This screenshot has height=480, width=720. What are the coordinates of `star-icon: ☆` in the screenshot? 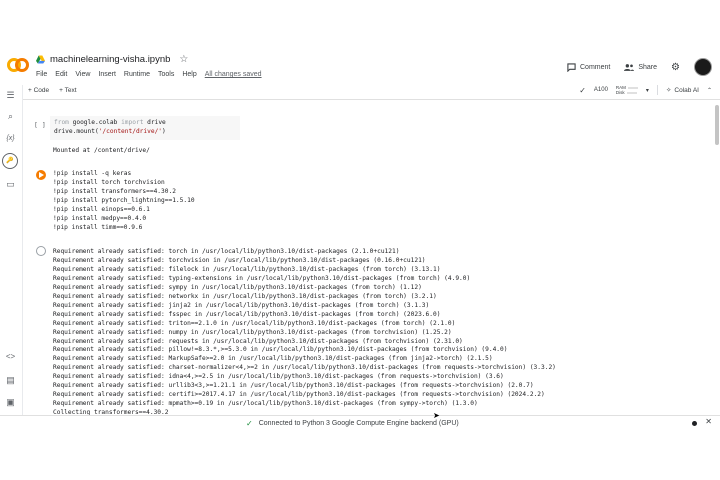 It's located at (183, 59).